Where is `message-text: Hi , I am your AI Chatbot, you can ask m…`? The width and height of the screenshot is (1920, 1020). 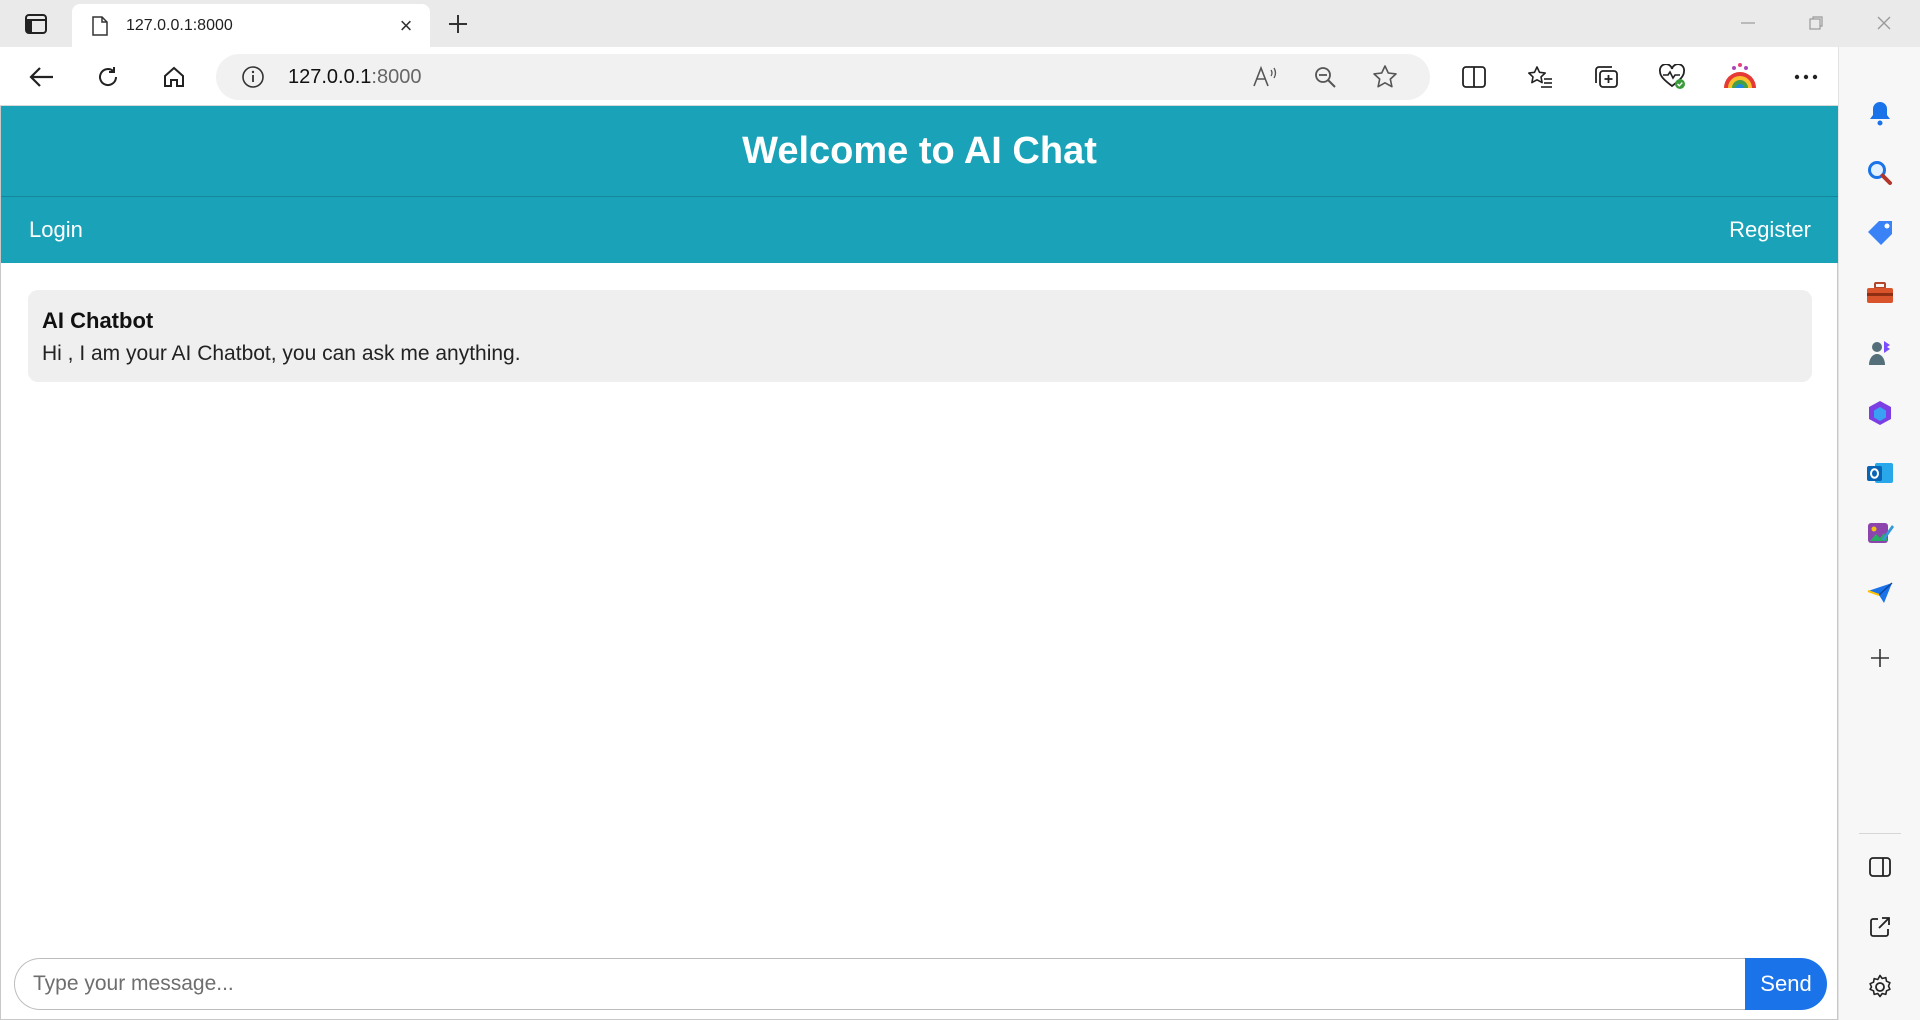 message-text: Hi , I am your AI Chatbot, you can ask m… is located at coordinates (281, 353).